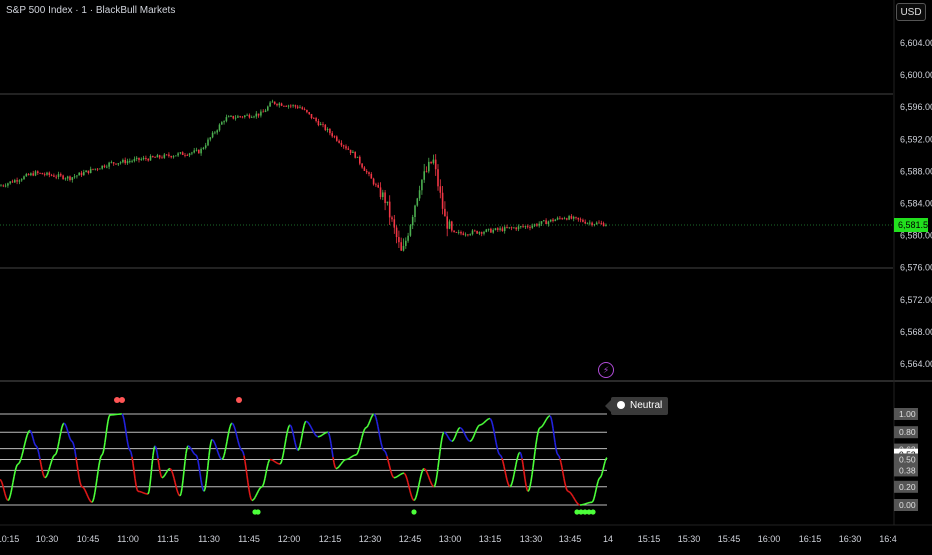 This screenshot has width=932, height=555. Describe the element at coordinates (90, 10) in the screenshot. I see `symbol-title: S&P 500 Index · 1 · BlackBull Markets` at that location.